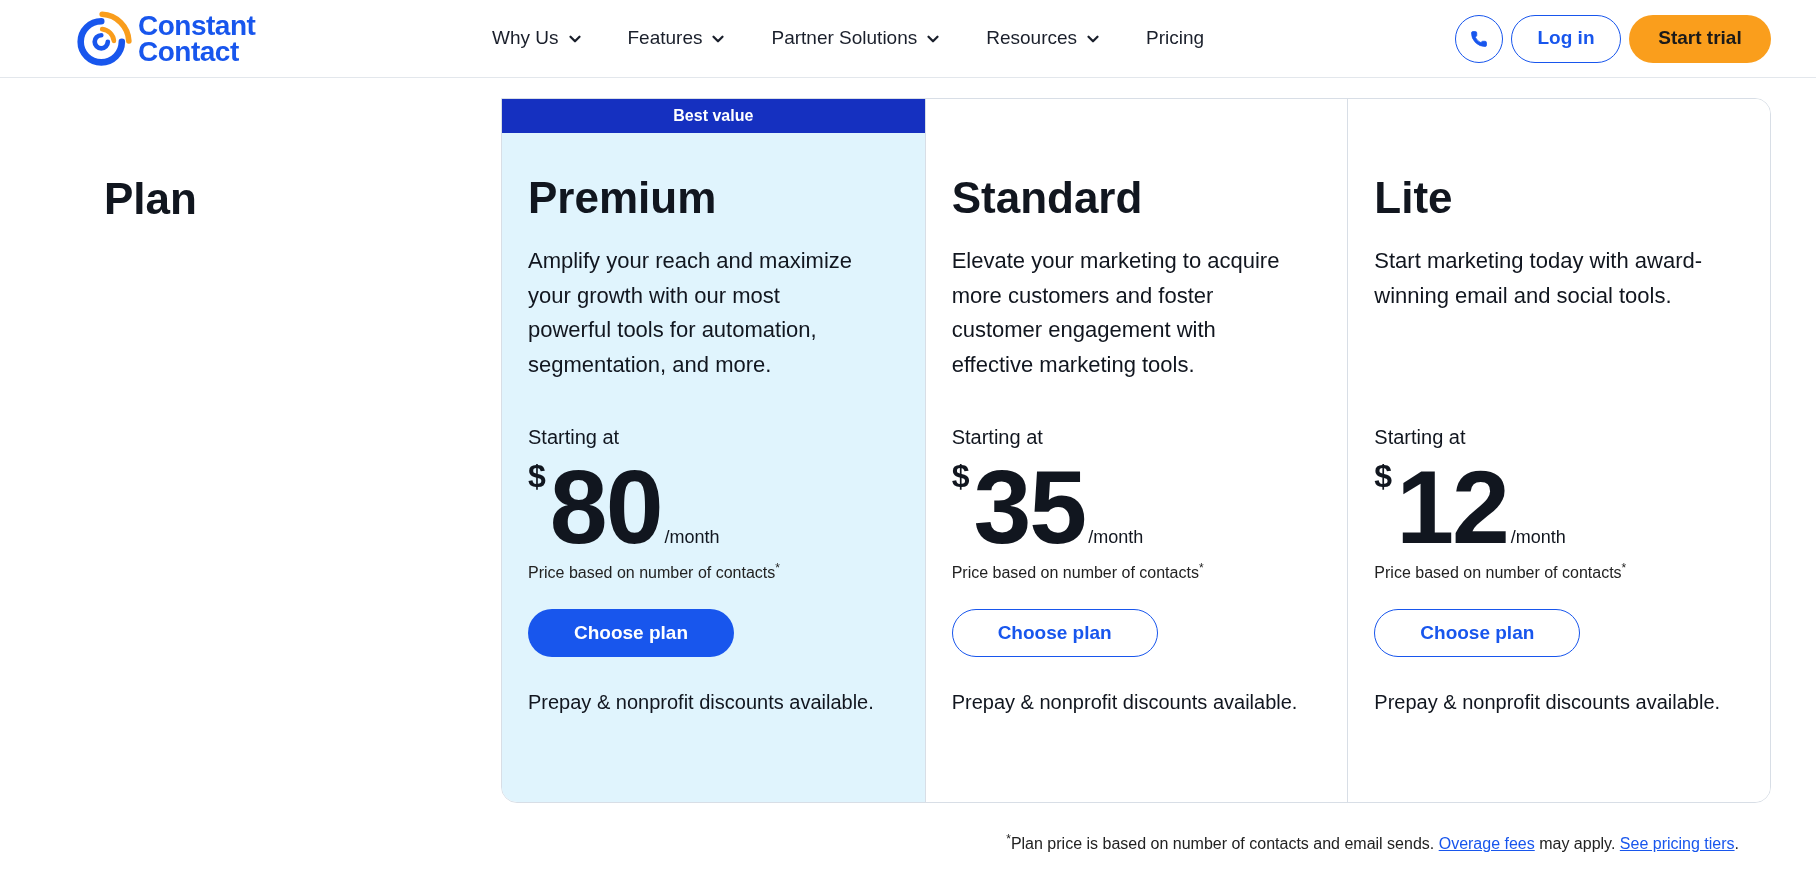 This screenshot has height=876, width=1816. Describe the element at coordinates (1372, 843) in the screenshot. I see `footnote-text: $^{*}$Plan price is based on number of contacts and email sends. Overage fees may apply. See pricing tiers.` at that location.